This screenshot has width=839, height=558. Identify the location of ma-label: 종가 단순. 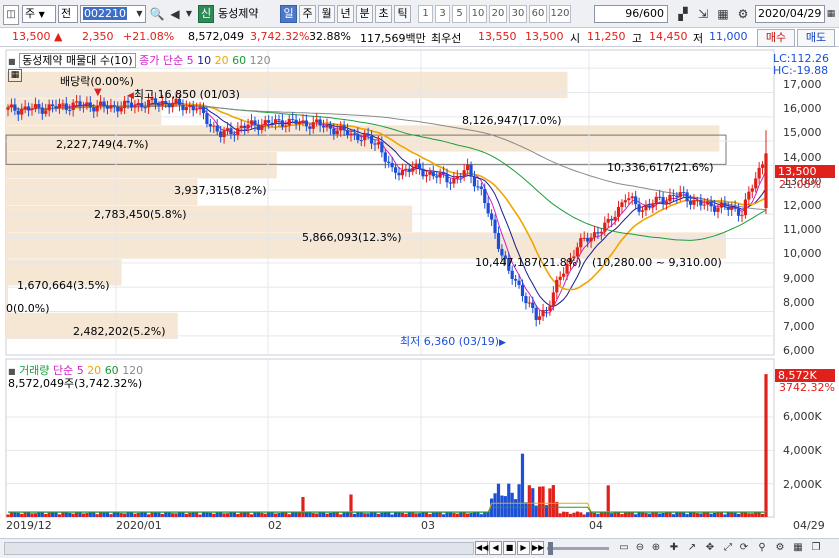
(161, 60).